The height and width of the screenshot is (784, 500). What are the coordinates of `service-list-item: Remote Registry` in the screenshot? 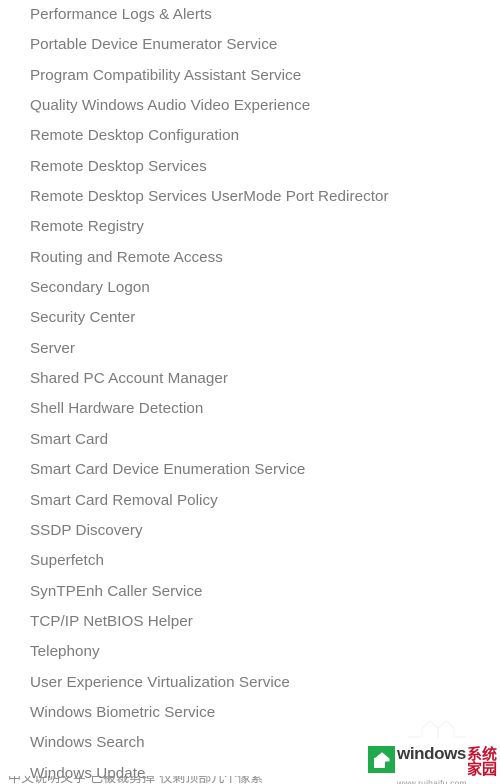 It's located at (250, 227).